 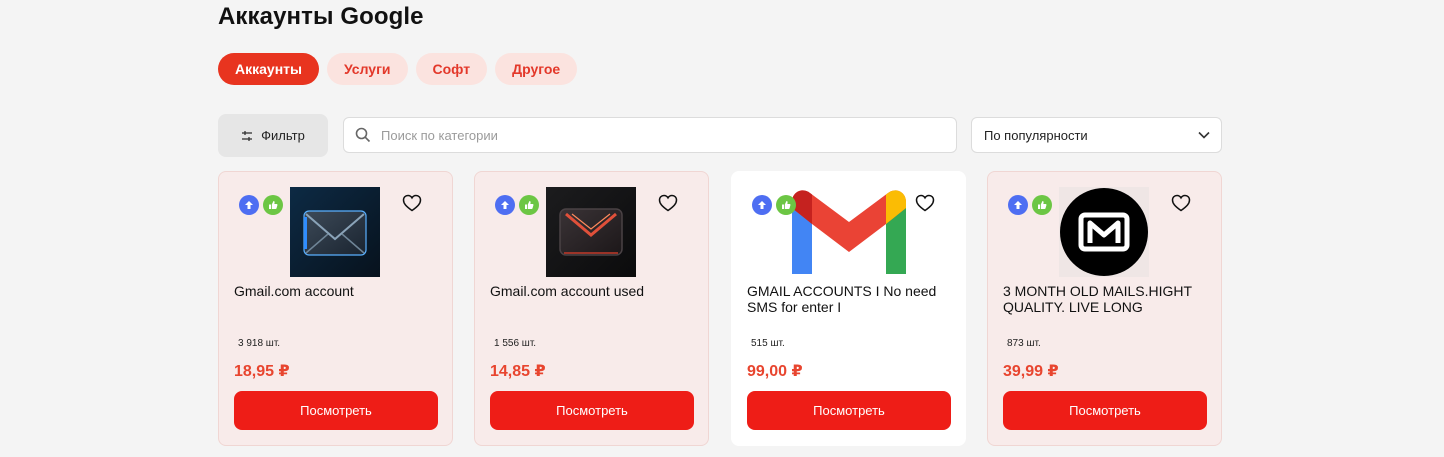 What do you see at coordinates (247, 135) in the screenshot?
I see `sliders-icon` at bounding box center [247, 135].